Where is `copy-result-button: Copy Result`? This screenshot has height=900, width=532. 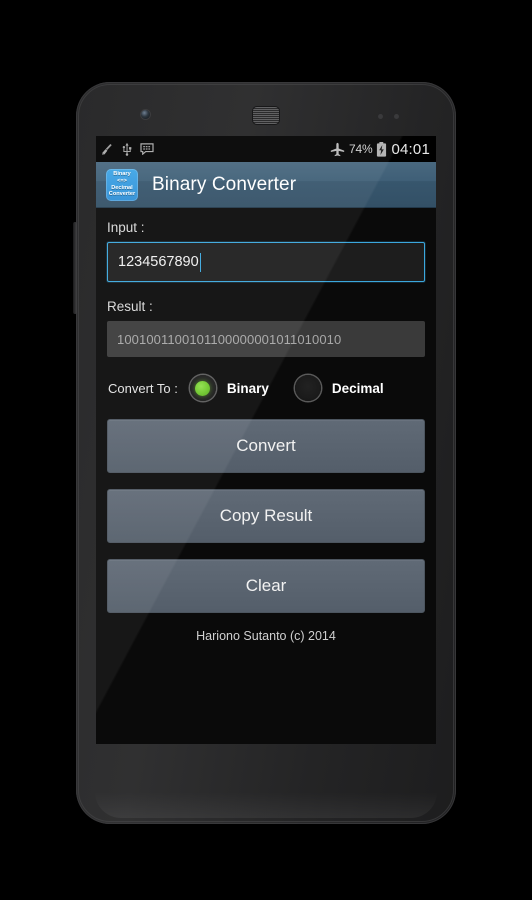
copy-result-button: Copy Result is located at coordinates (266, 516).